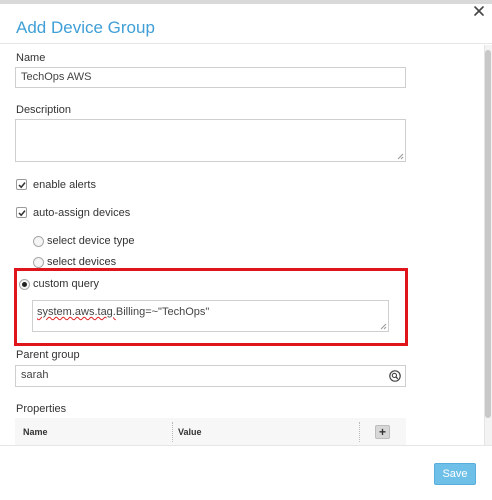 This screenshot has height=500, width=492. What do you see at coordinates (395, 376) in the screenshot?
I see `search-icon` at bounding box center [395, 376].